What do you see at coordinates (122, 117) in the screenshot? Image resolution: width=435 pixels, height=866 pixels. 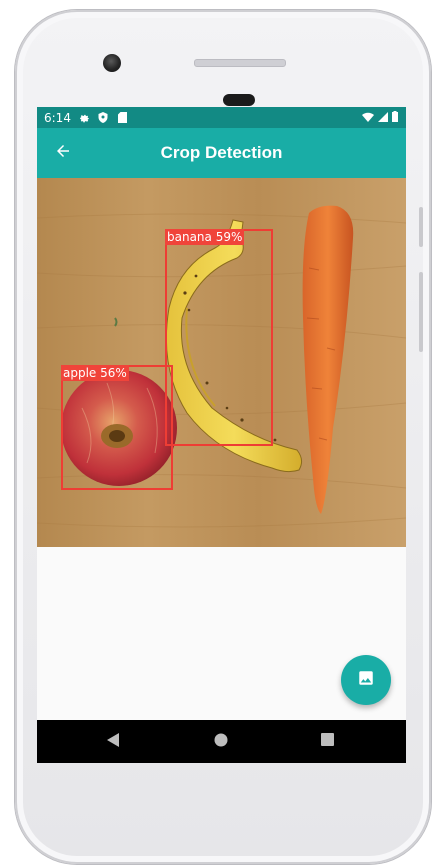 I see `sd-card-icon` at bounding box center [122, 117].